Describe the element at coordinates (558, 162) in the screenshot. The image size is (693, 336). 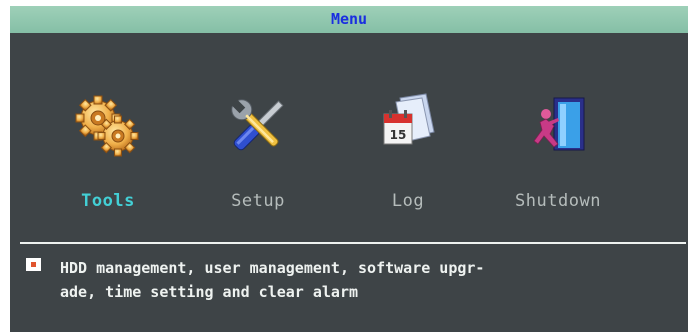
I see `menu-item-shutdown: Shutdown` at that location.